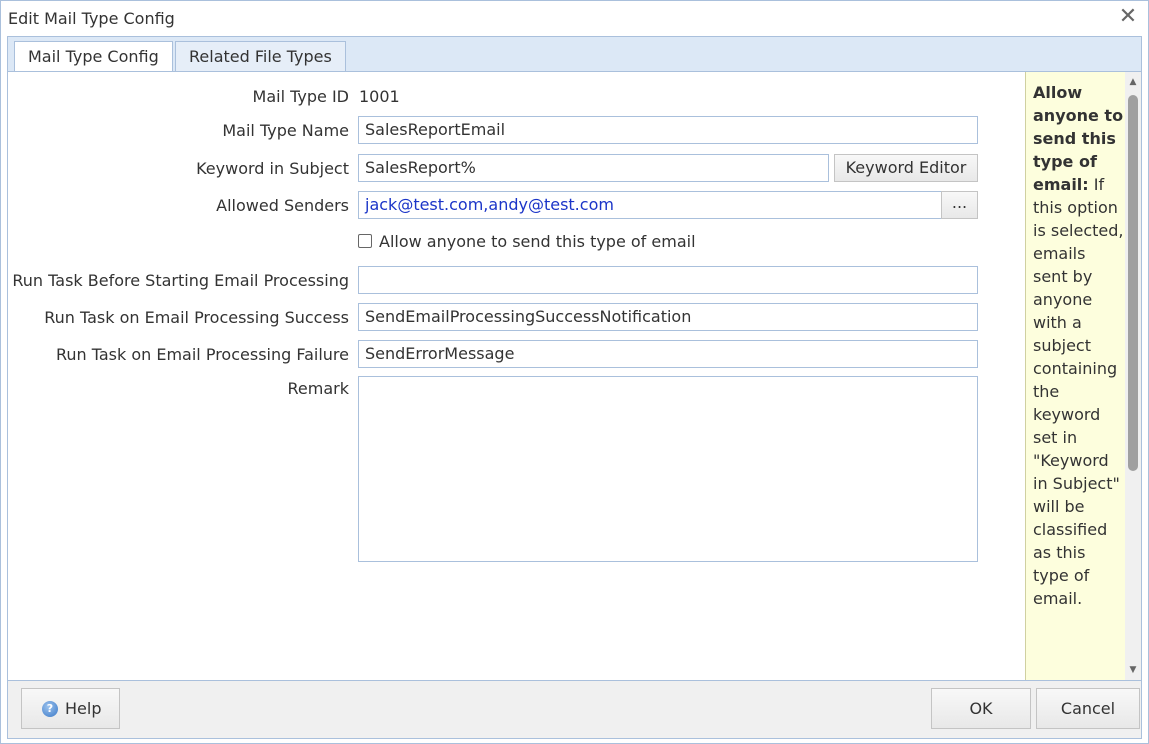  Describe the element at coordinates (282, 205) in the screenshot. I see `allowed-senders-label: Allowed Senders` at that location.